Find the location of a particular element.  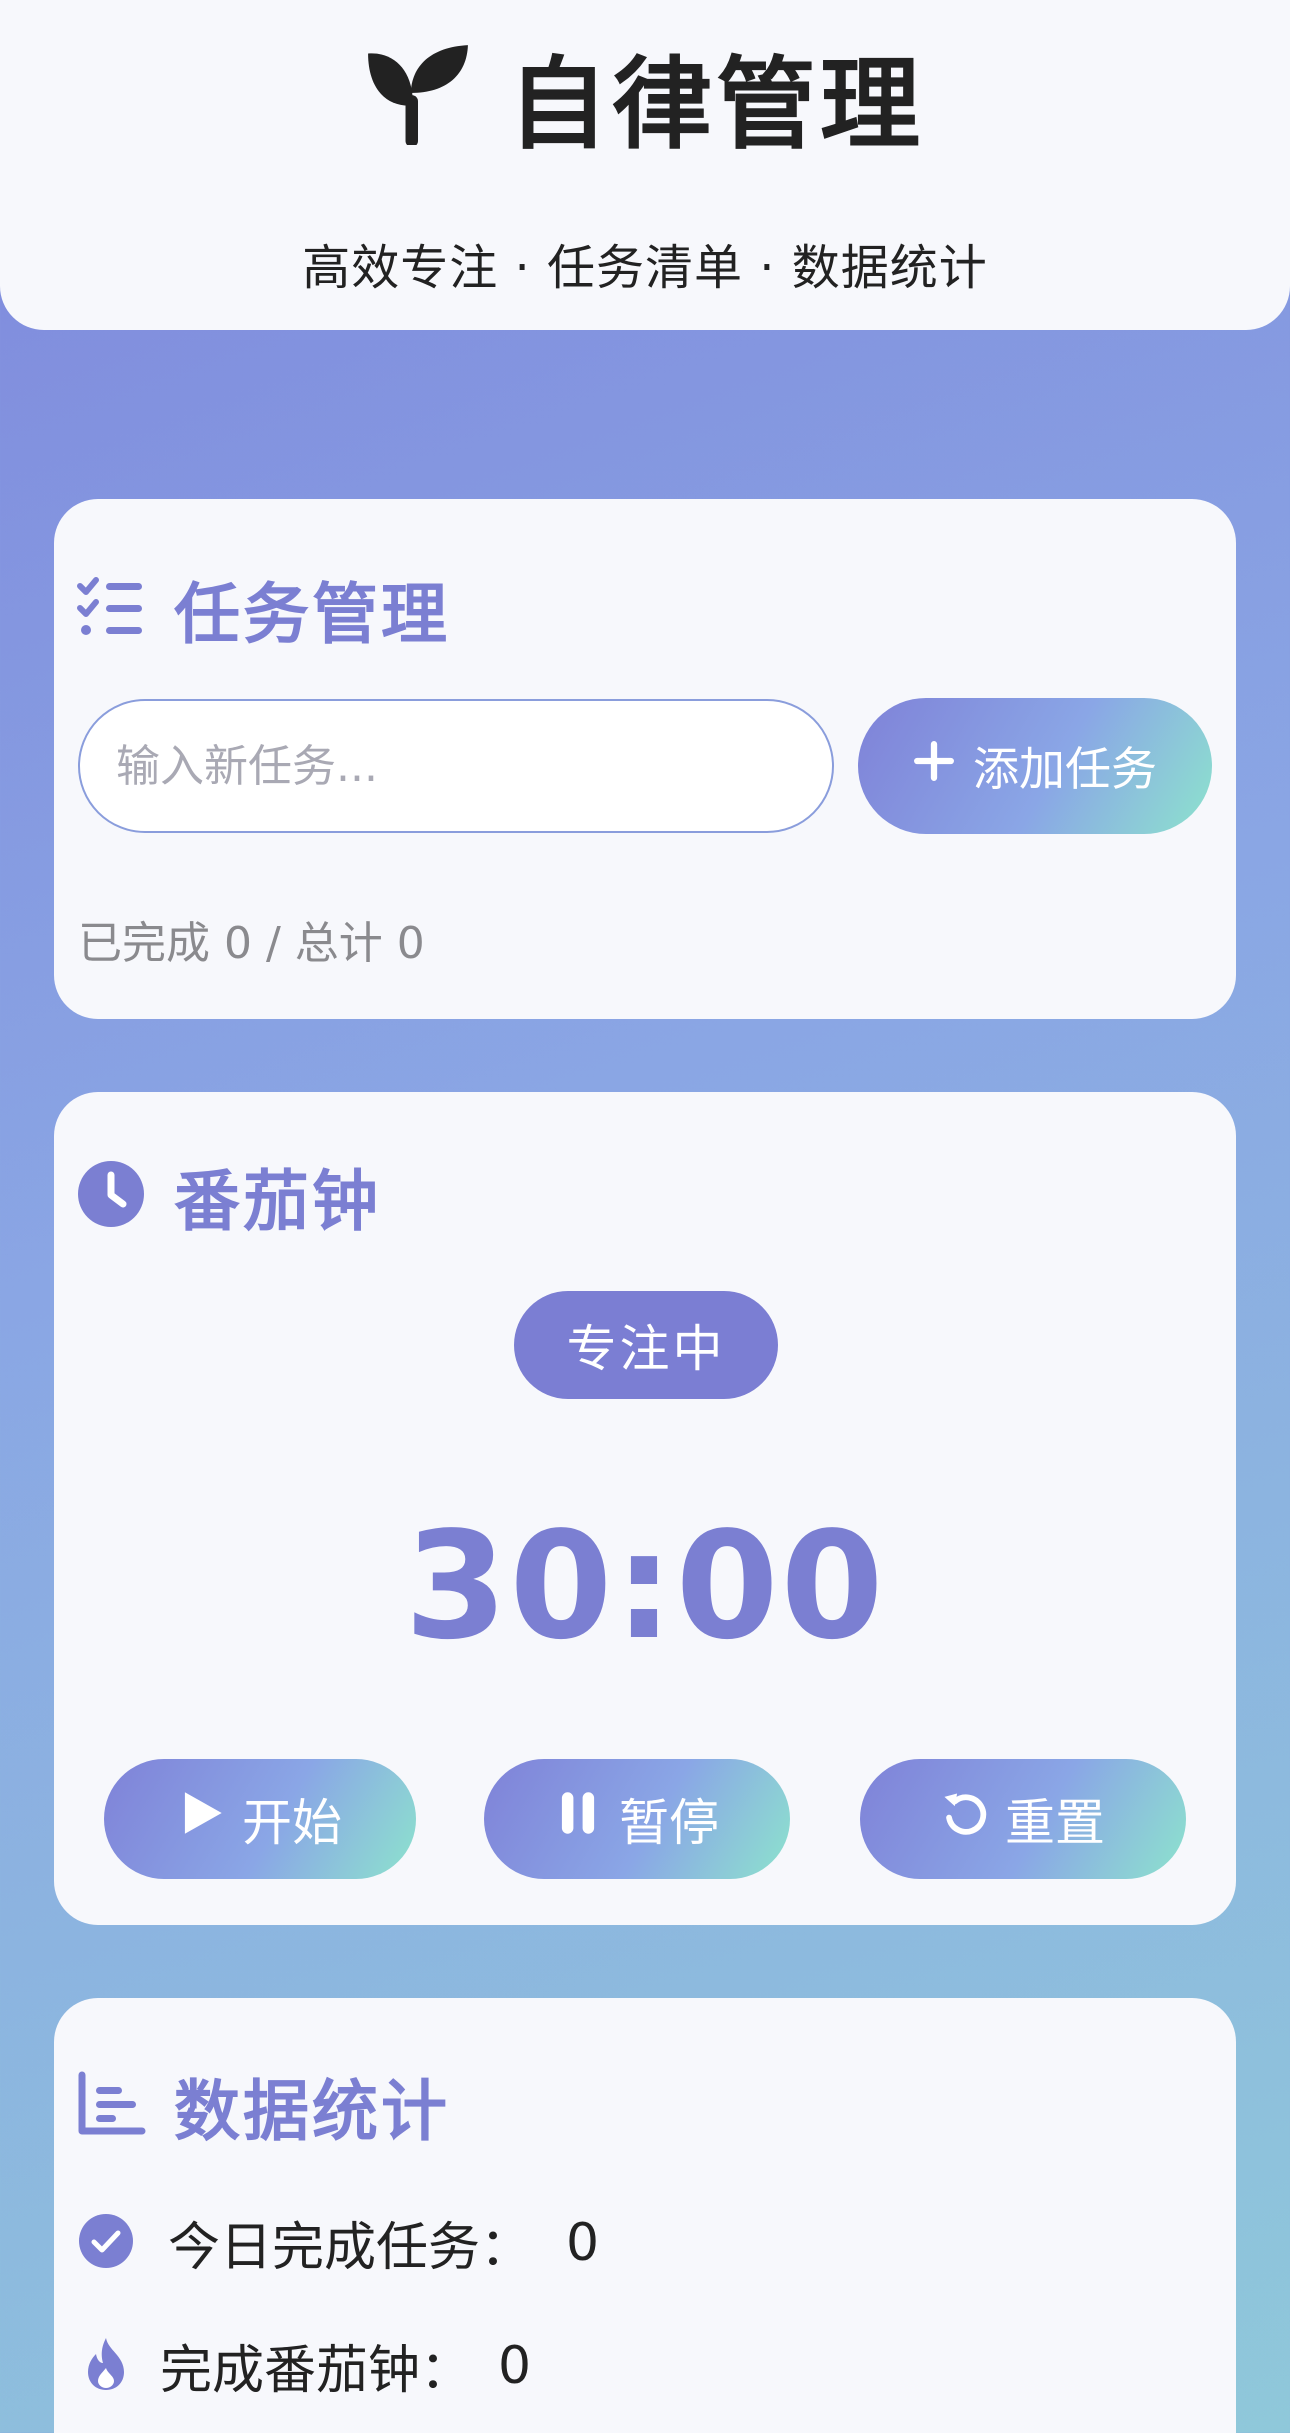

play-icon is located at coordinates (201, 1819).